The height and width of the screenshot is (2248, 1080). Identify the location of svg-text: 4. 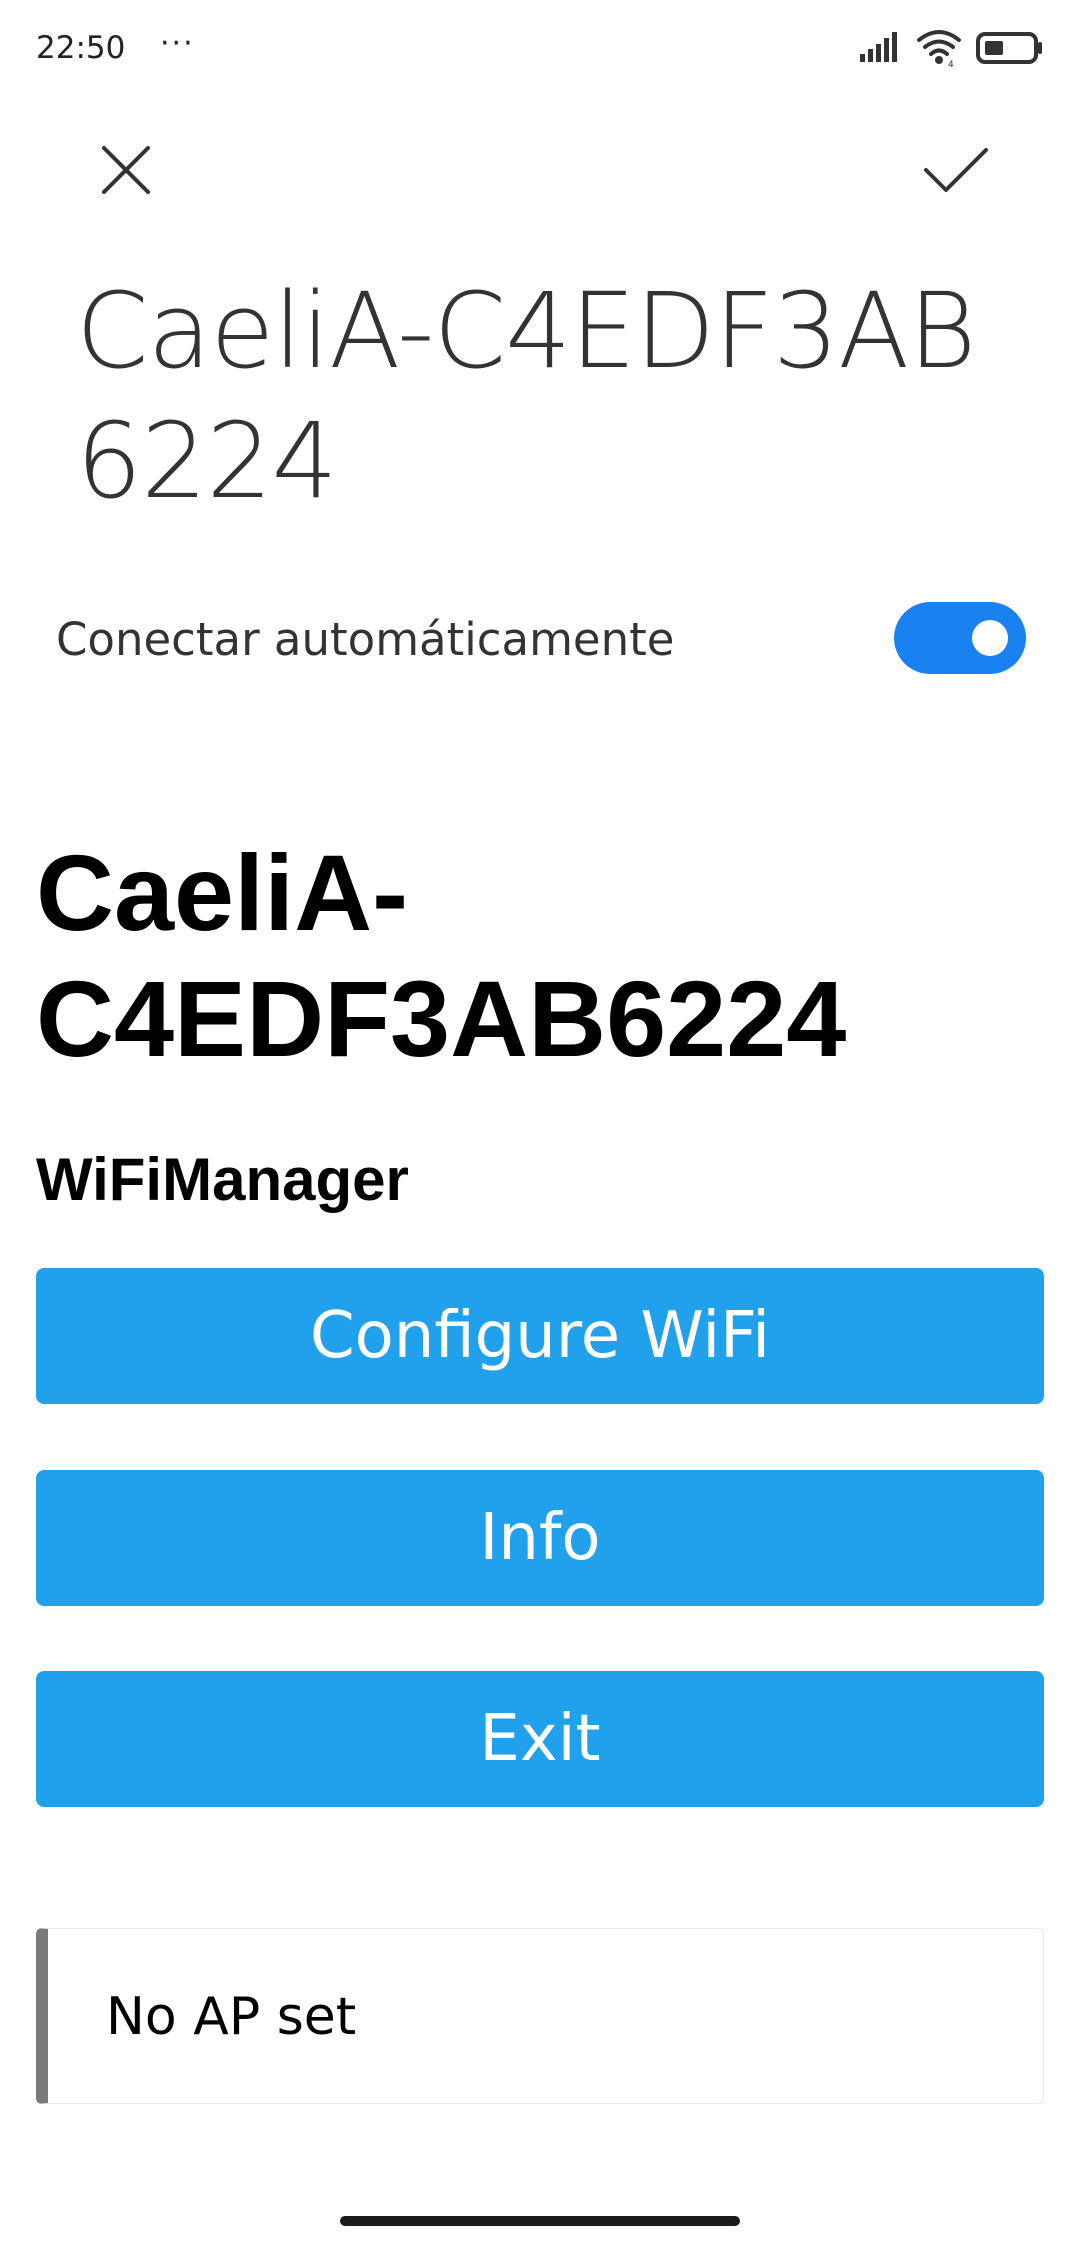
(951, 64).